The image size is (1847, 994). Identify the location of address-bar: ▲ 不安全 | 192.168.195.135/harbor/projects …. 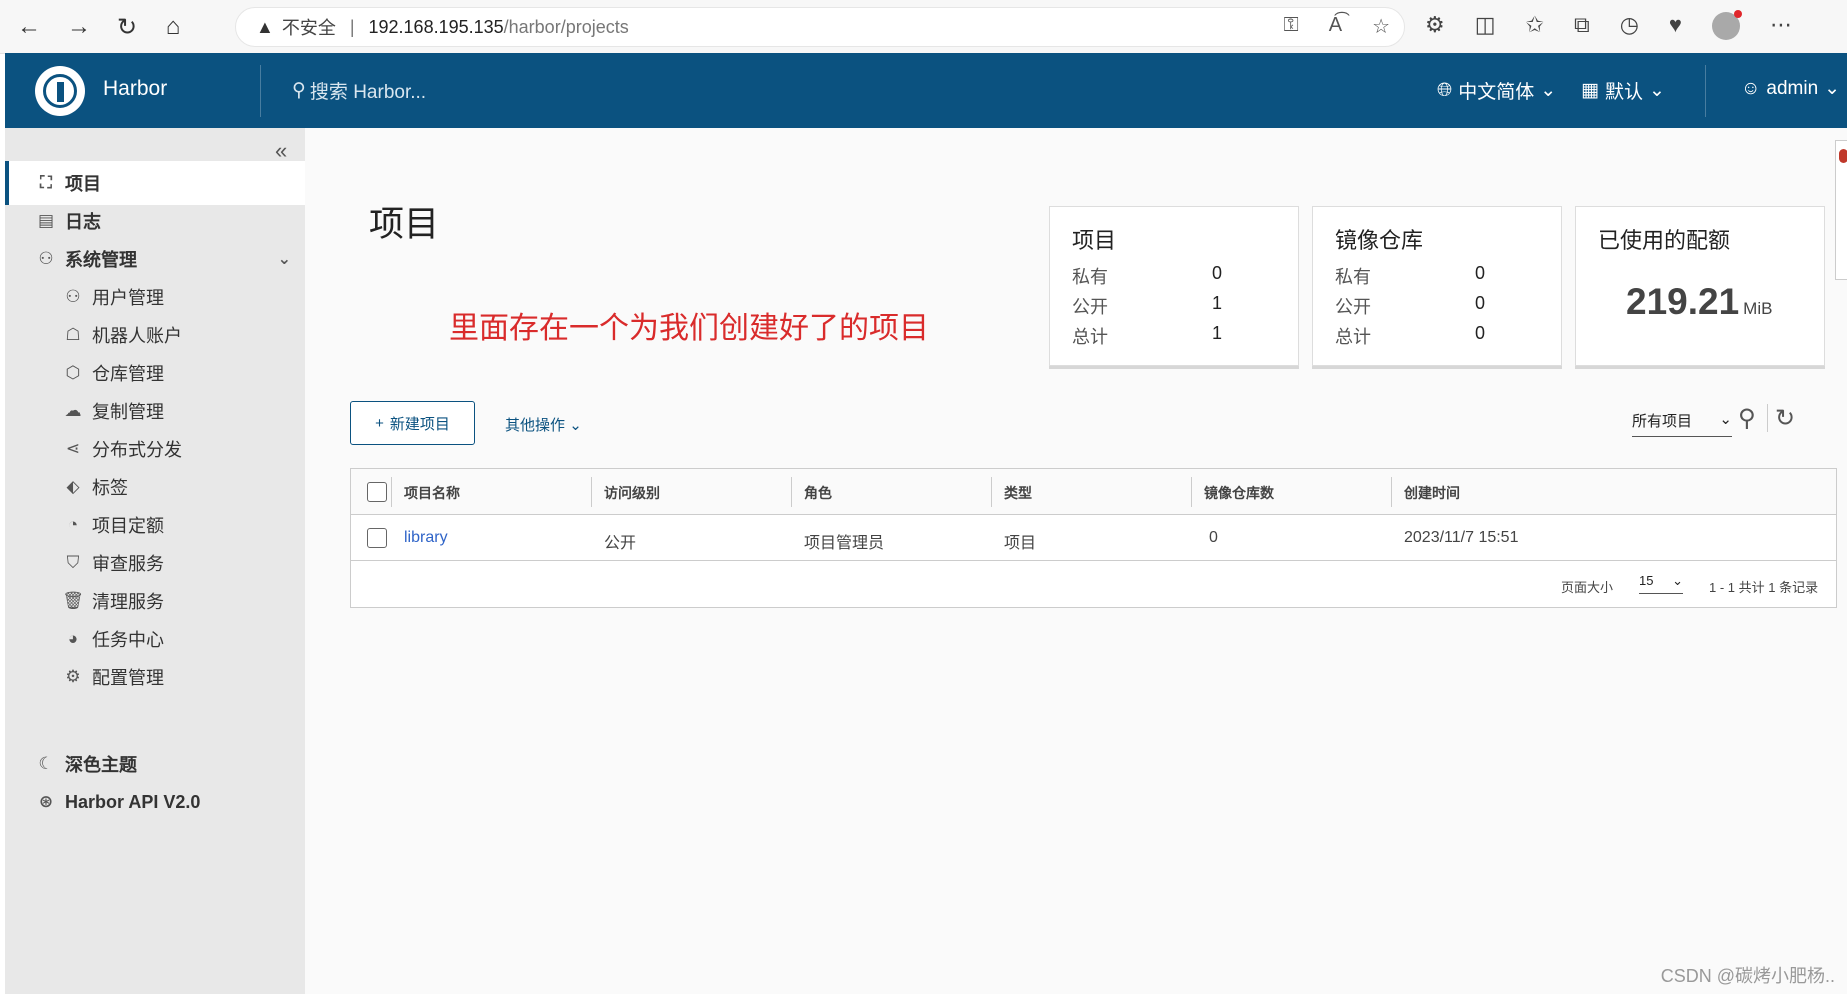
(820, 27).